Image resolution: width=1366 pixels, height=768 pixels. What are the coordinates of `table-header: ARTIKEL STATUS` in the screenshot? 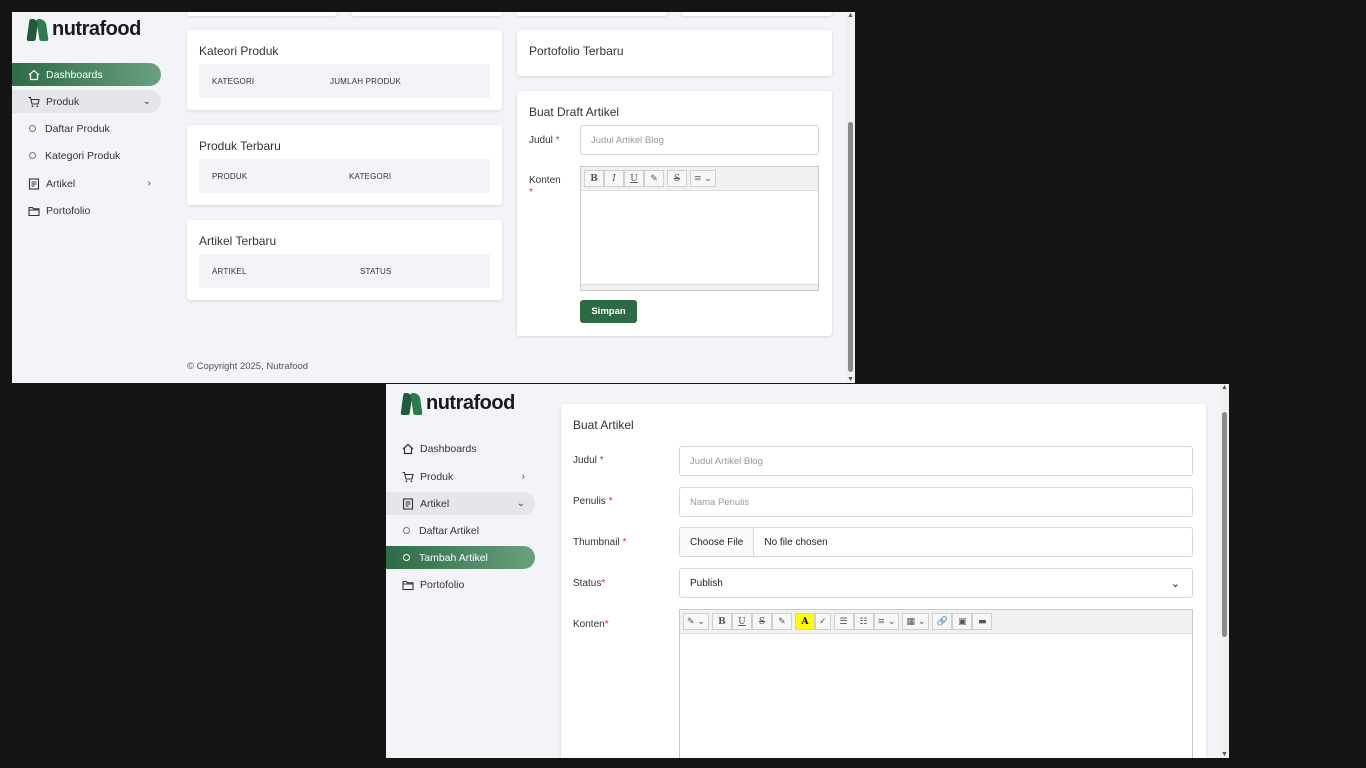 It's located at (344, 271).